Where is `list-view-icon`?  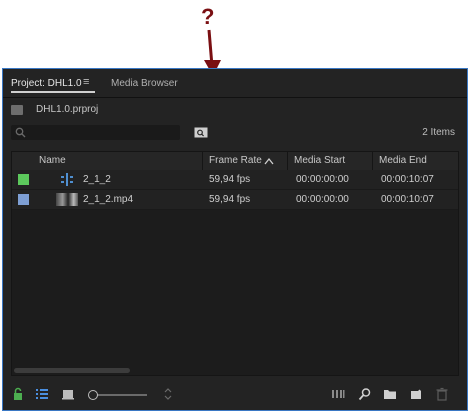
list-view-icon is located at coordinates (42, 394).